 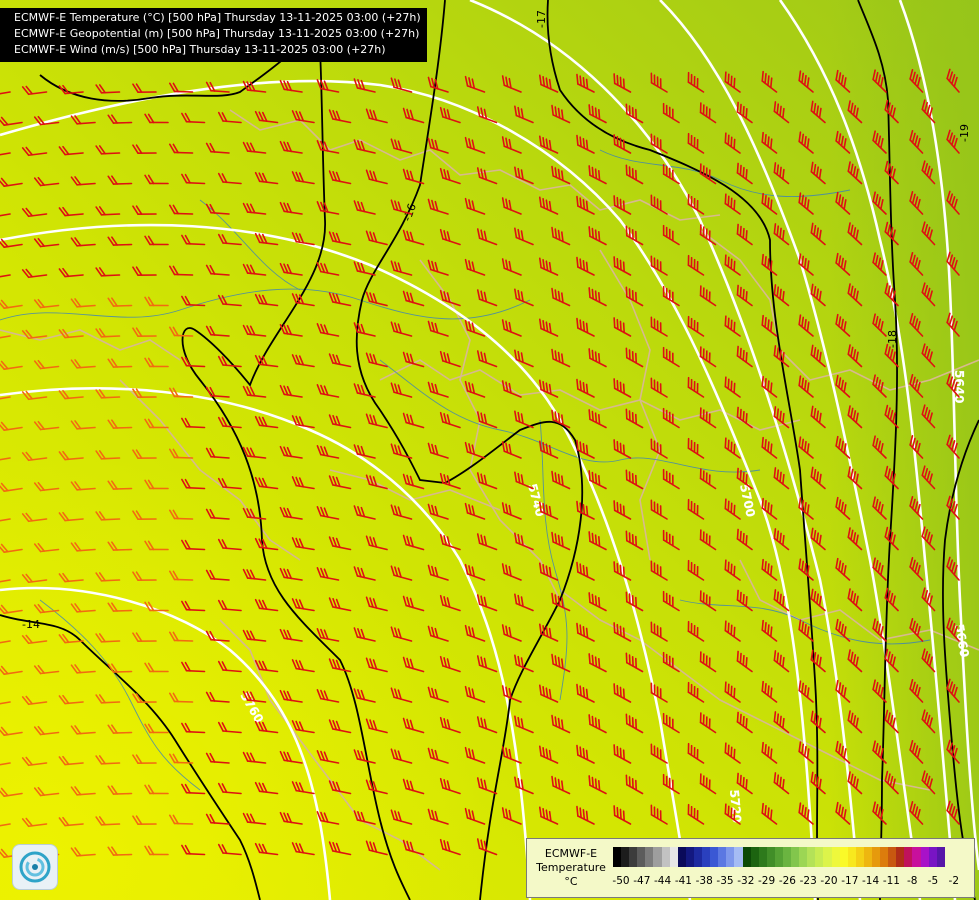 What do you see at coordinates (912, 881) in the screenshot?
I see `legend-tick-label: -8` at bounding box center [912, 881].